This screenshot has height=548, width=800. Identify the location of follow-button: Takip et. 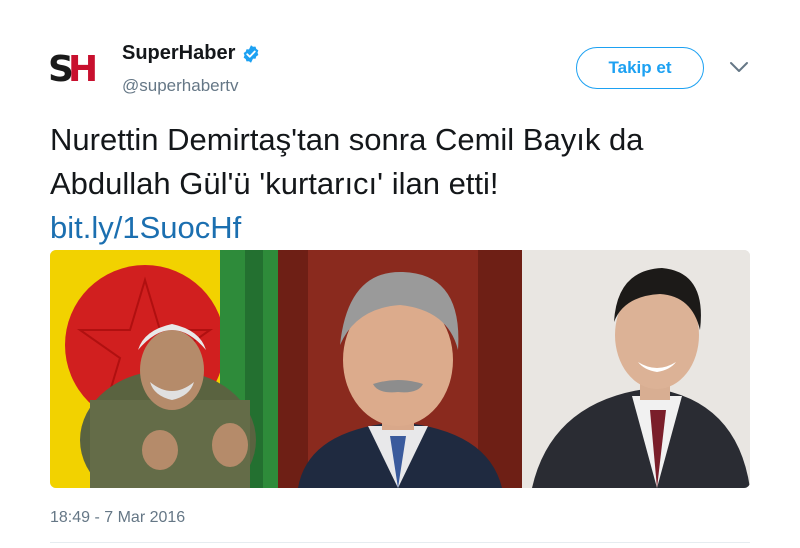
(640, 68).